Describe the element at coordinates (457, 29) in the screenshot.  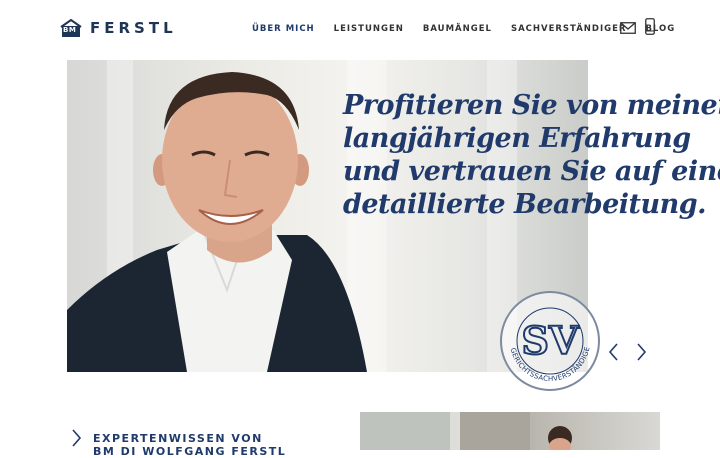
I see `nav-item-baumaengel: BAUMÄNGEL` at that location.